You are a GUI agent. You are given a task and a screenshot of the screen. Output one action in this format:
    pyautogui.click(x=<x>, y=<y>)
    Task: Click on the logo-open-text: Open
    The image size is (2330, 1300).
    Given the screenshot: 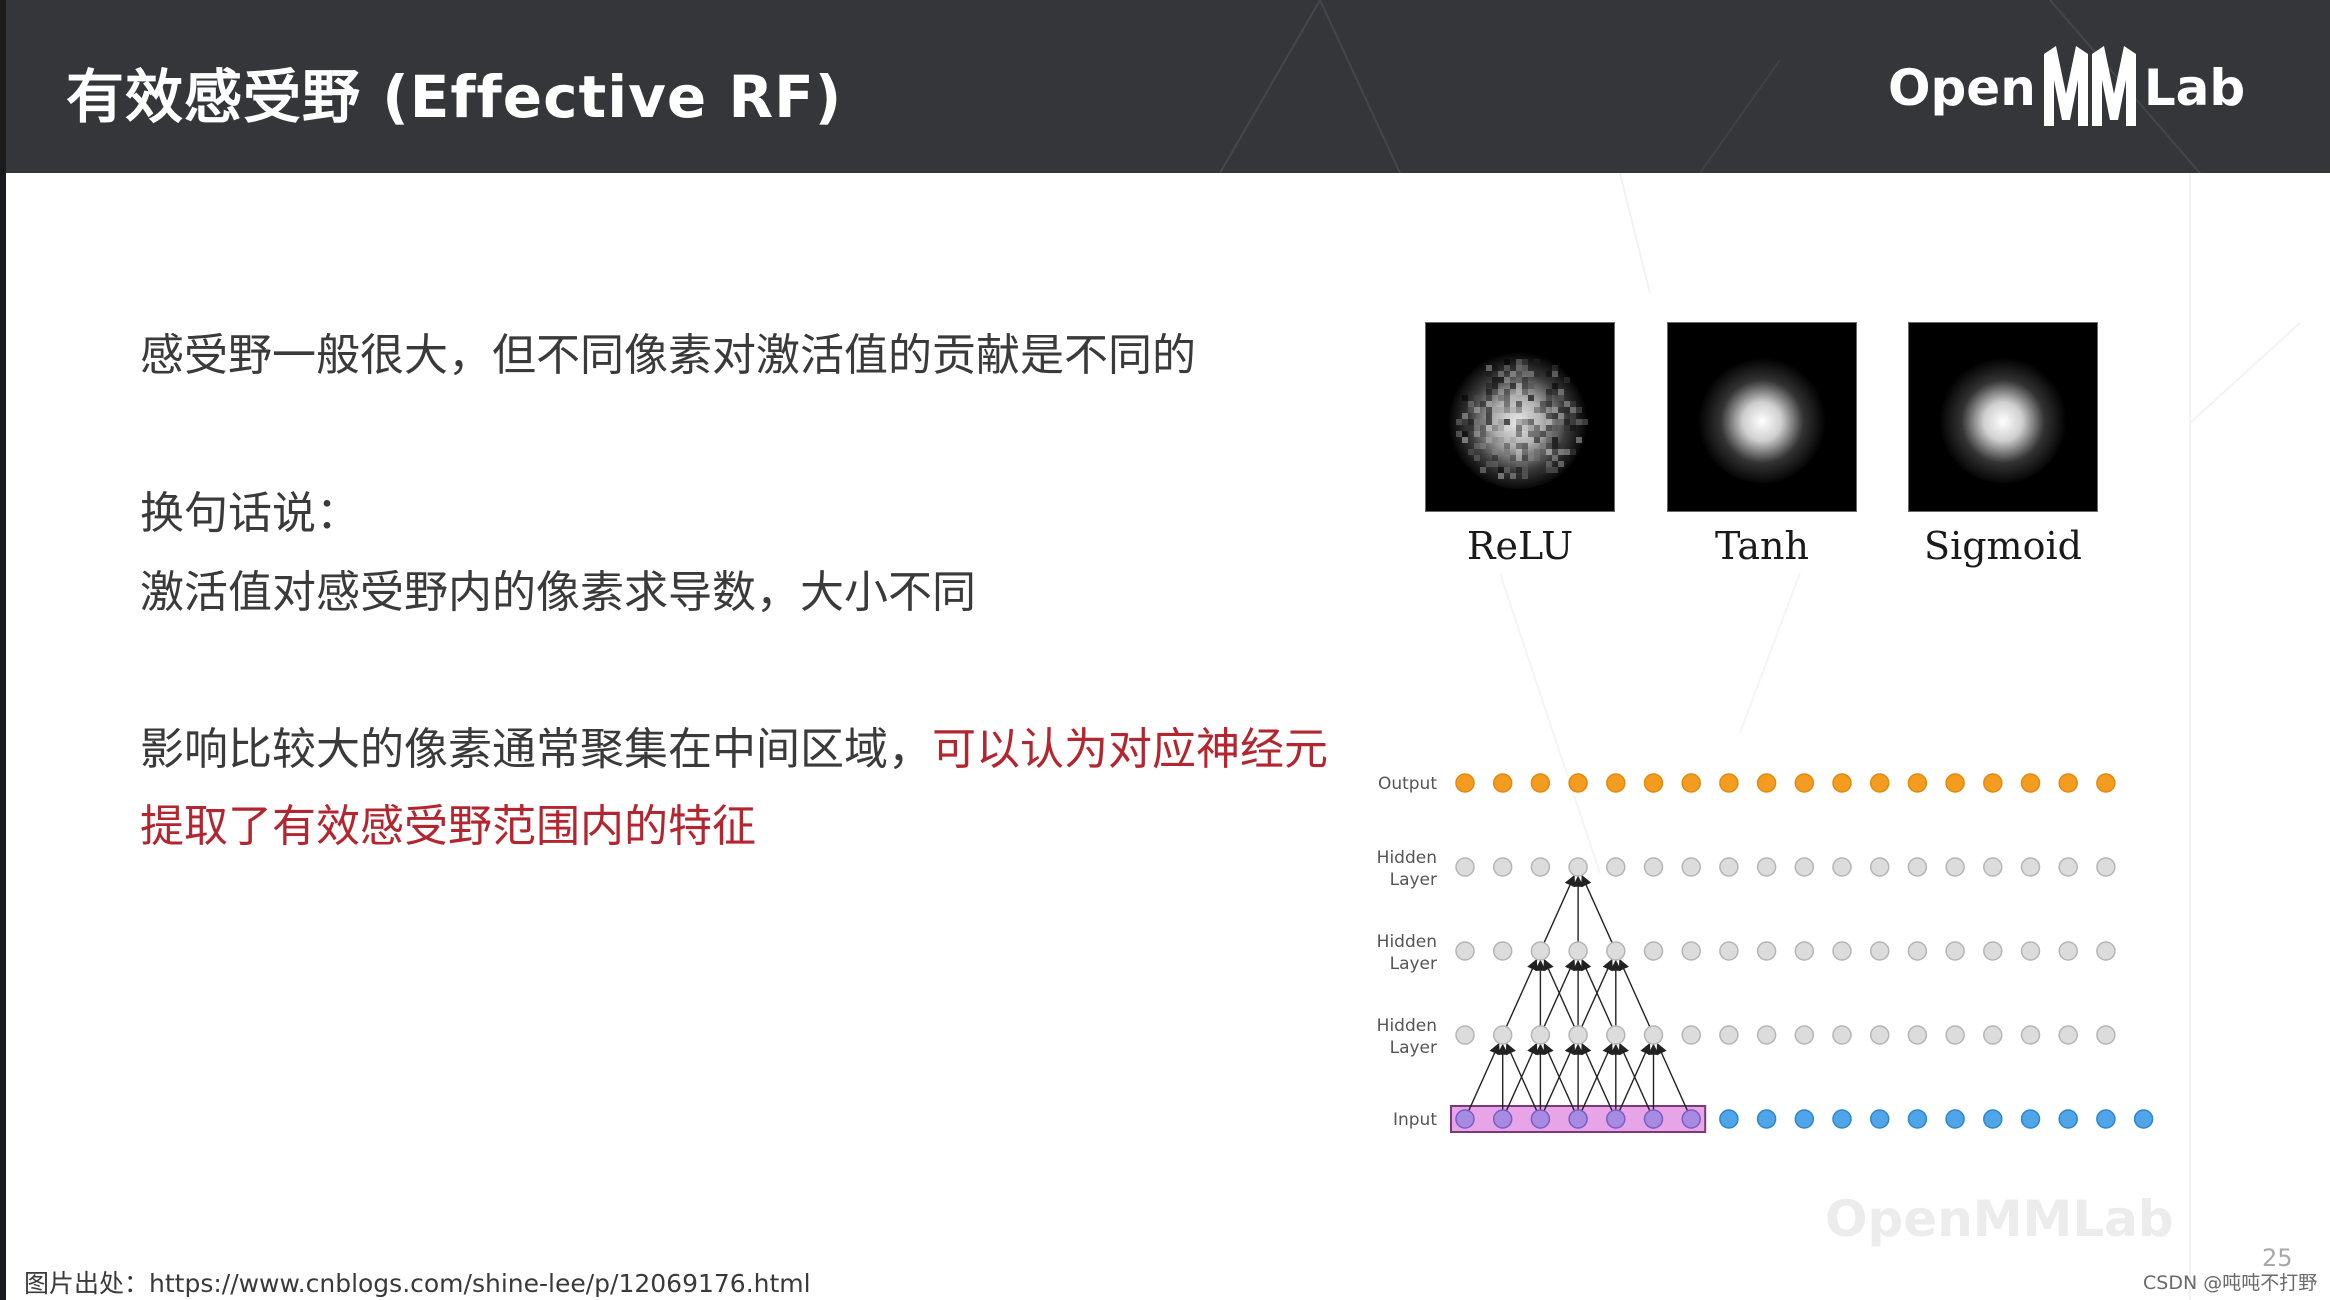 What is the action you would take?
    pyautogui.click(x=1962, y=88)
    